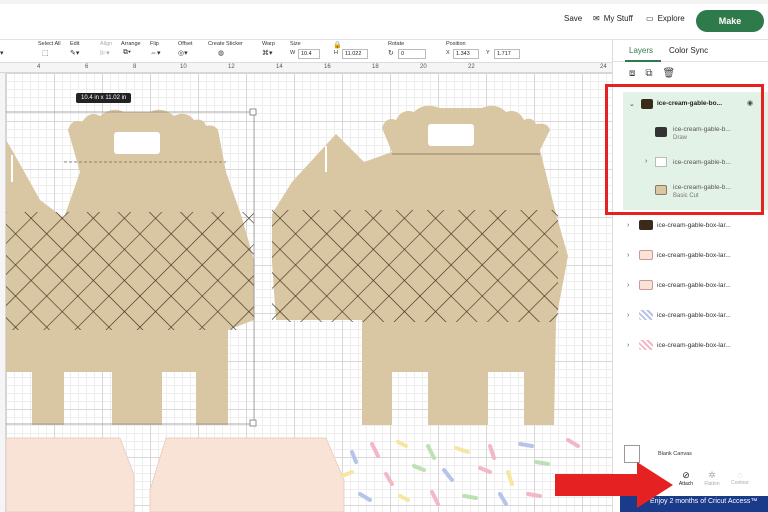 This screenshot has width=768, height=512. I want to click on warp-icon: ⌘▾, so click(267, 53).